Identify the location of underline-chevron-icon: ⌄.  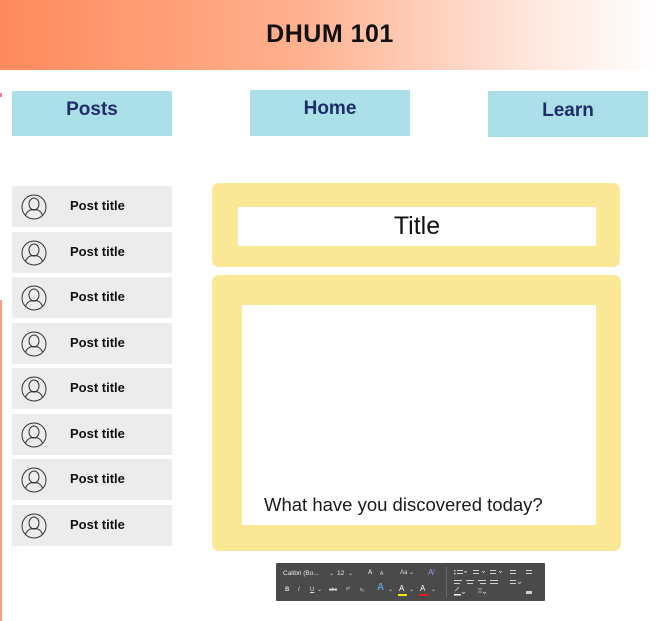
(319, 590).